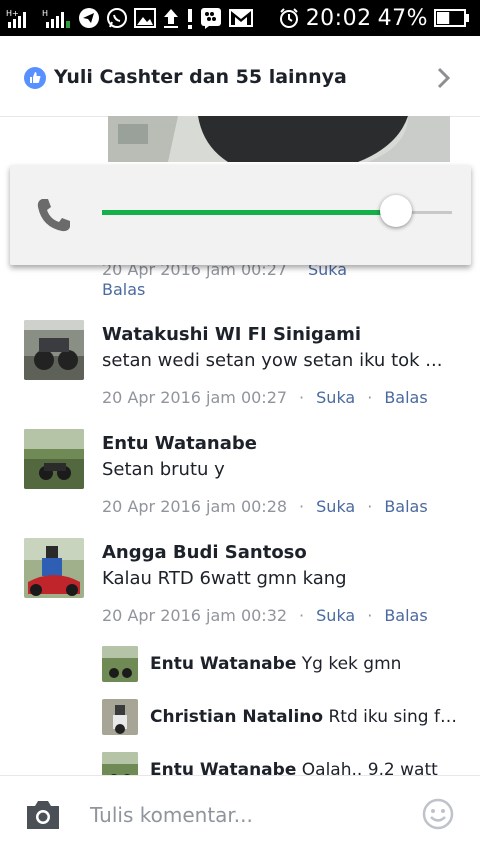  Describe the element at coordinates (338, 18) in the screenshot. I see `clock: 20:02` at that location.